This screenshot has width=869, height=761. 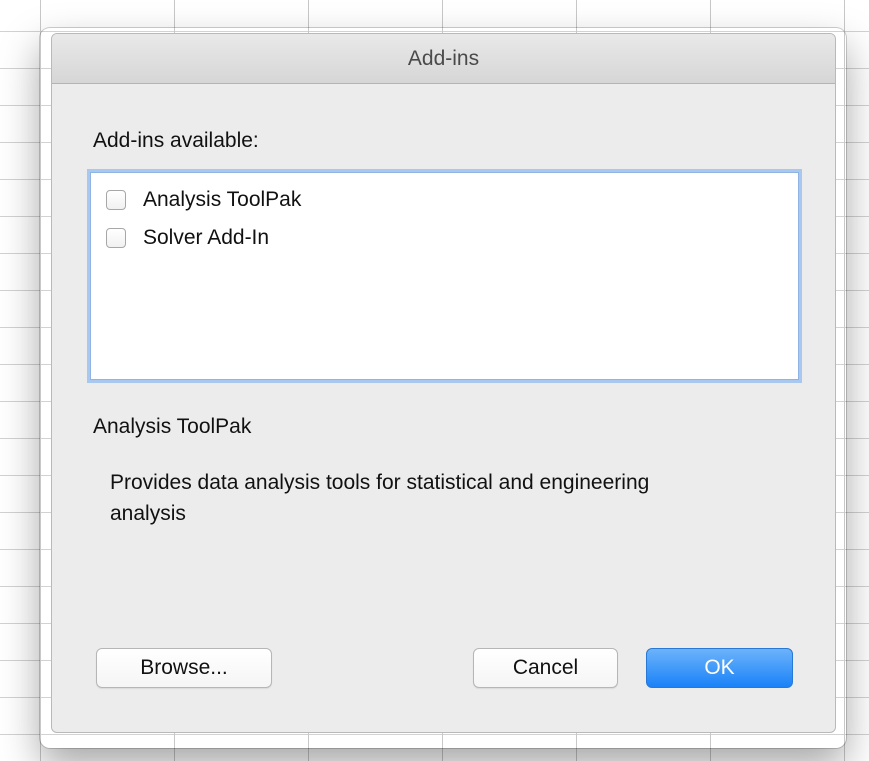 I want to click on dialog-titlebar: Add-ins, so click(x=443, y=59).